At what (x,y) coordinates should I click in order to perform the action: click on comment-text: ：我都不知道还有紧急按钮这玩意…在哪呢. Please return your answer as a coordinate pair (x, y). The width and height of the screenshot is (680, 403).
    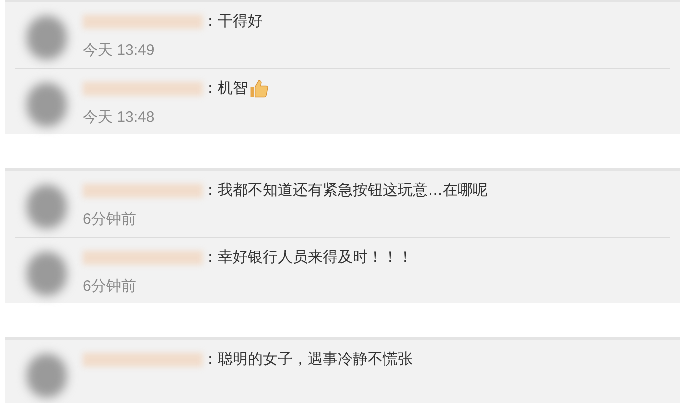
    Looking at the image, I should click on (345, 190).